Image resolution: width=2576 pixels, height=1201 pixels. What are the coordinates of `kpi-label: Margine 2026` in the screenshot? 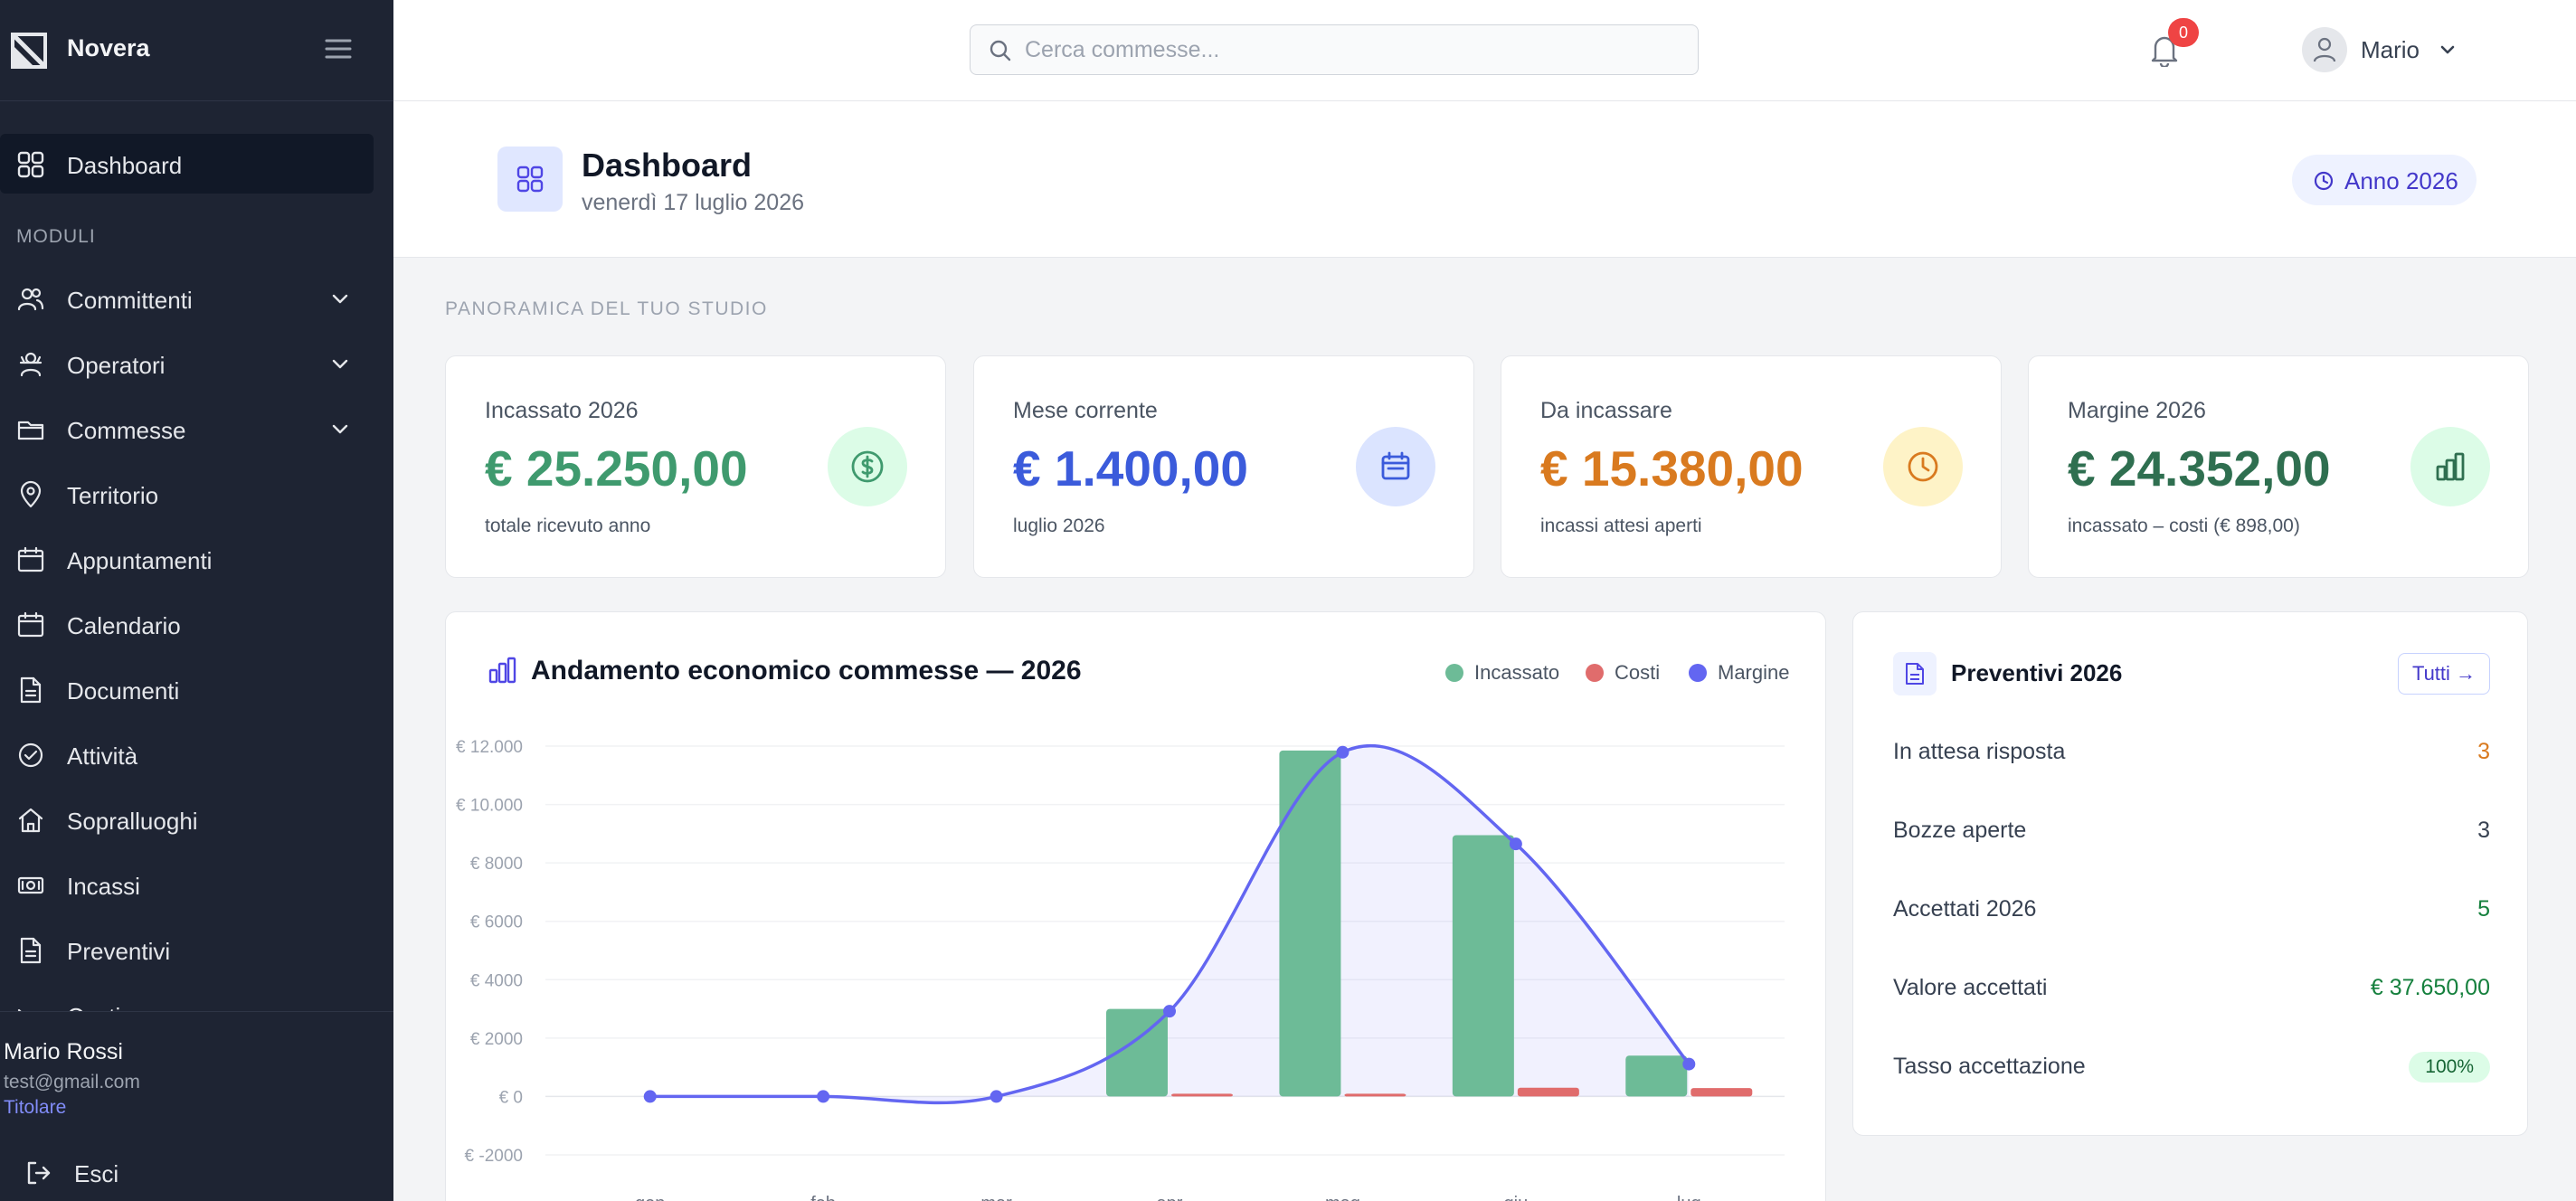 It's located at (2137, 411).